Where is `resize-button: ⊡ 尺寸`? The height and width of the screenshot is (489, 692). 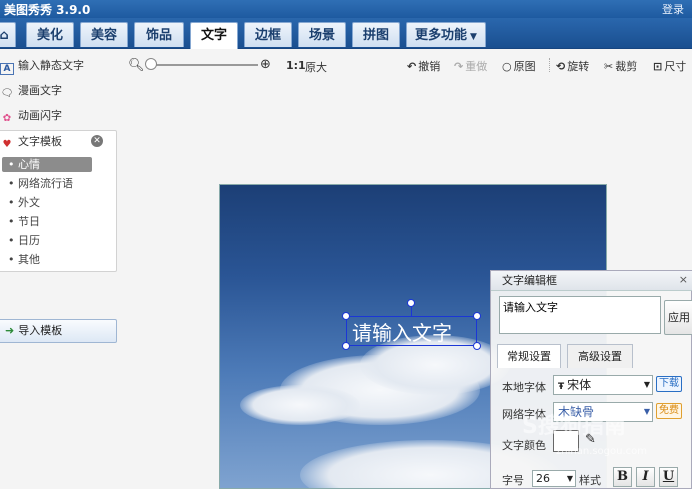 resize-button: ⊡ 尺寸 is located at coordinates (669, 66).